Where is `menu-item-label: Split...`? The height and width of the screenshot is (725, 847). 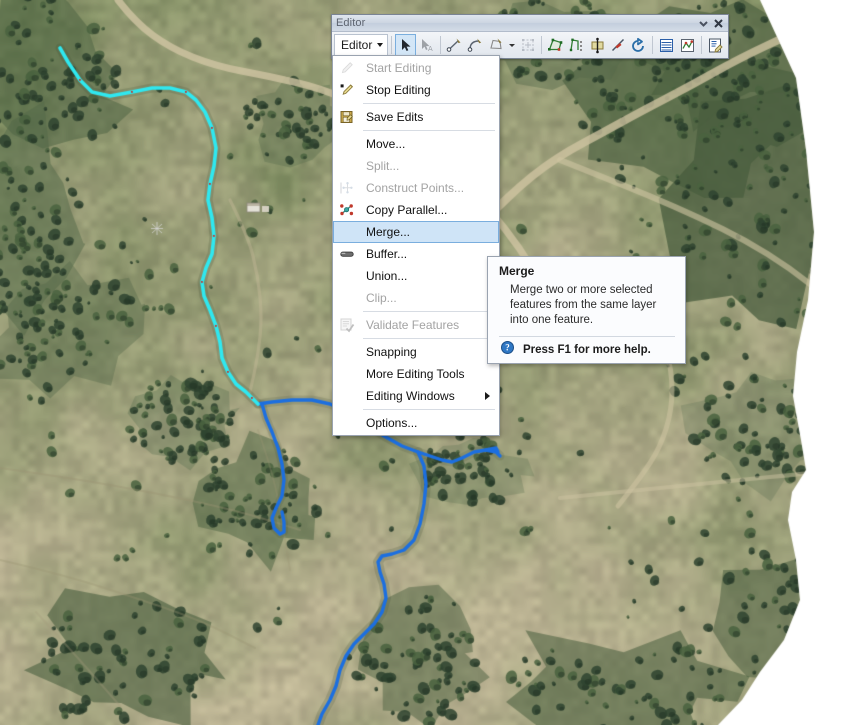 menu-item-label: Split... is located at coordinates (383, 166).